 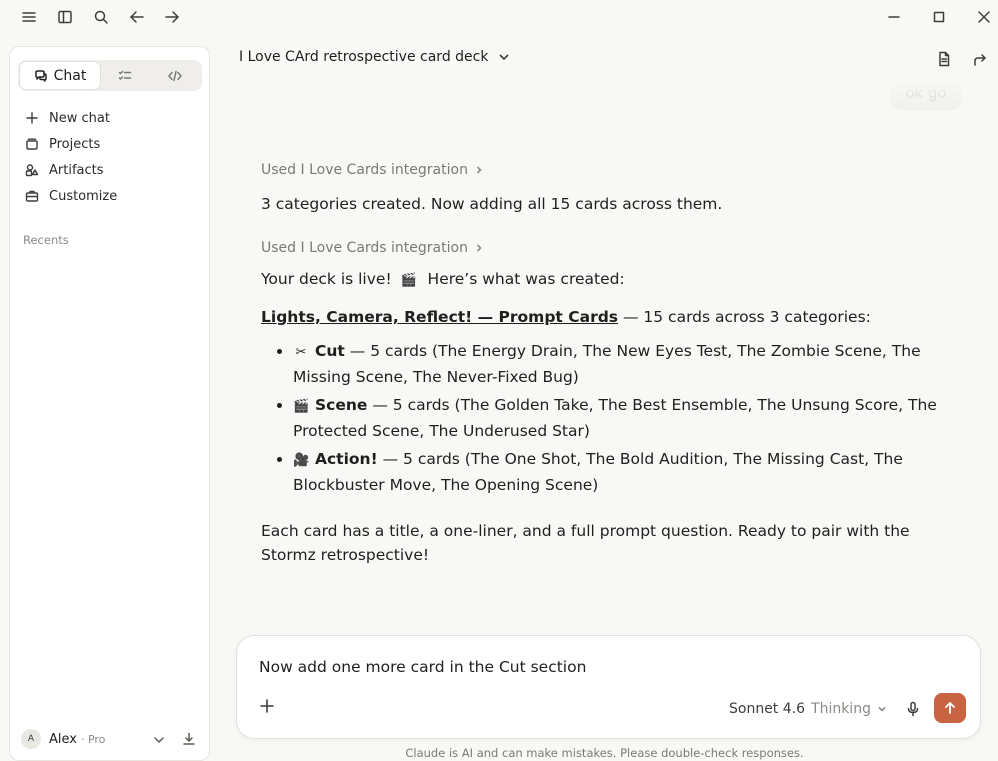 I want to click on folder-icon, so click(x=32, y=144).